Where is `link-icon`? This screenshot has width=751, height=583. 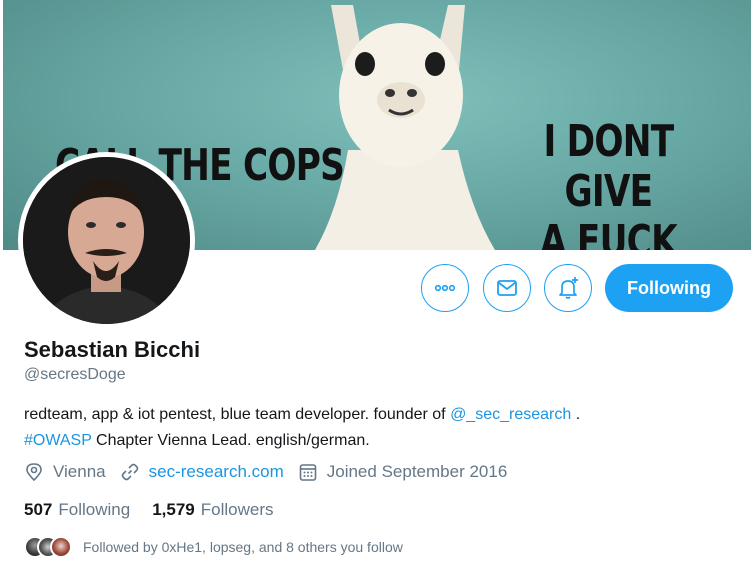 link-icon is located at coordinates (129, 472).